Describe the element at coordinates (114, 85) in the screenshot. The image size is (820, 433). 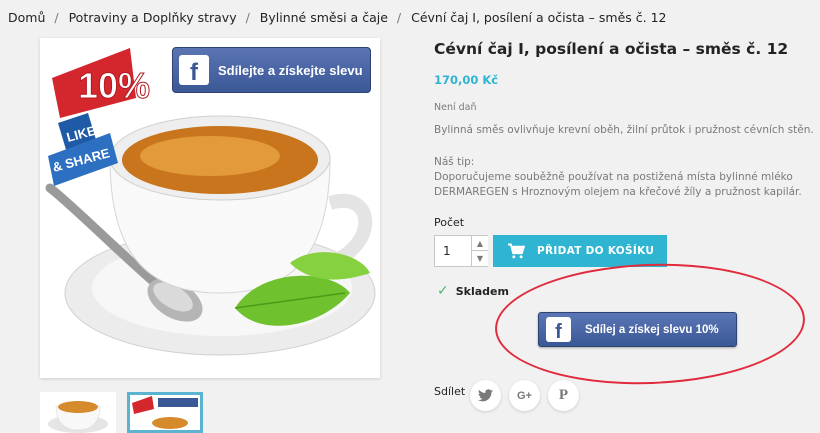
I see `discount-badge: 10%` at that location.